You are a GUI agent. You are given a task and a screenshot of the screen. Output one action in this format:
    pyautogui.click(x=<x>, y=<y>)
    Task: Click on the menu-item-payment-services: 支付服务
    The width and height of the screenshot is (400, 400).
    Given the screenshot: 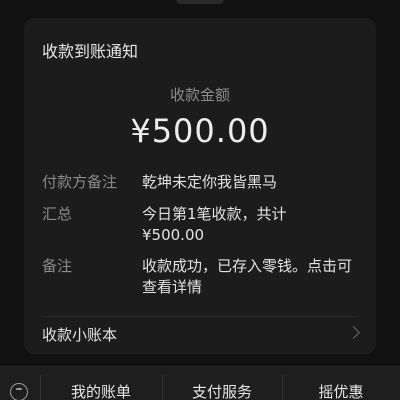 What is the action you would take?
    pyautogui.click(x=222, y=383)
    